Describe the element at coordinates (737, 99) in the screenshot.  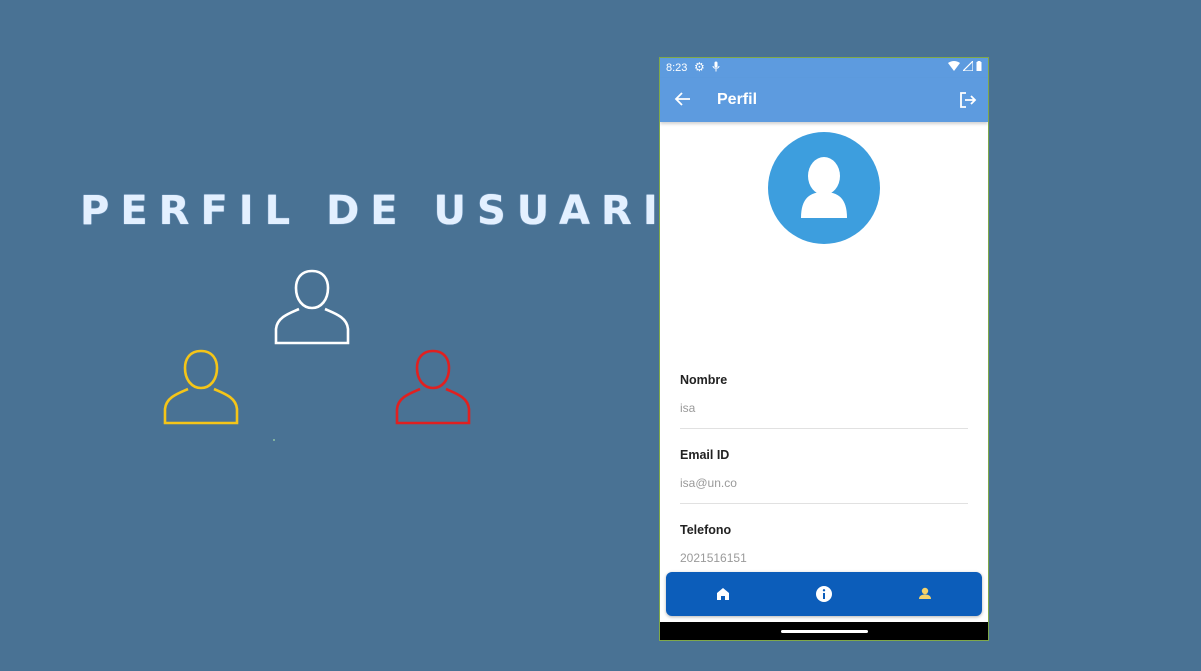
I see `page-title: Perfil` at that location.